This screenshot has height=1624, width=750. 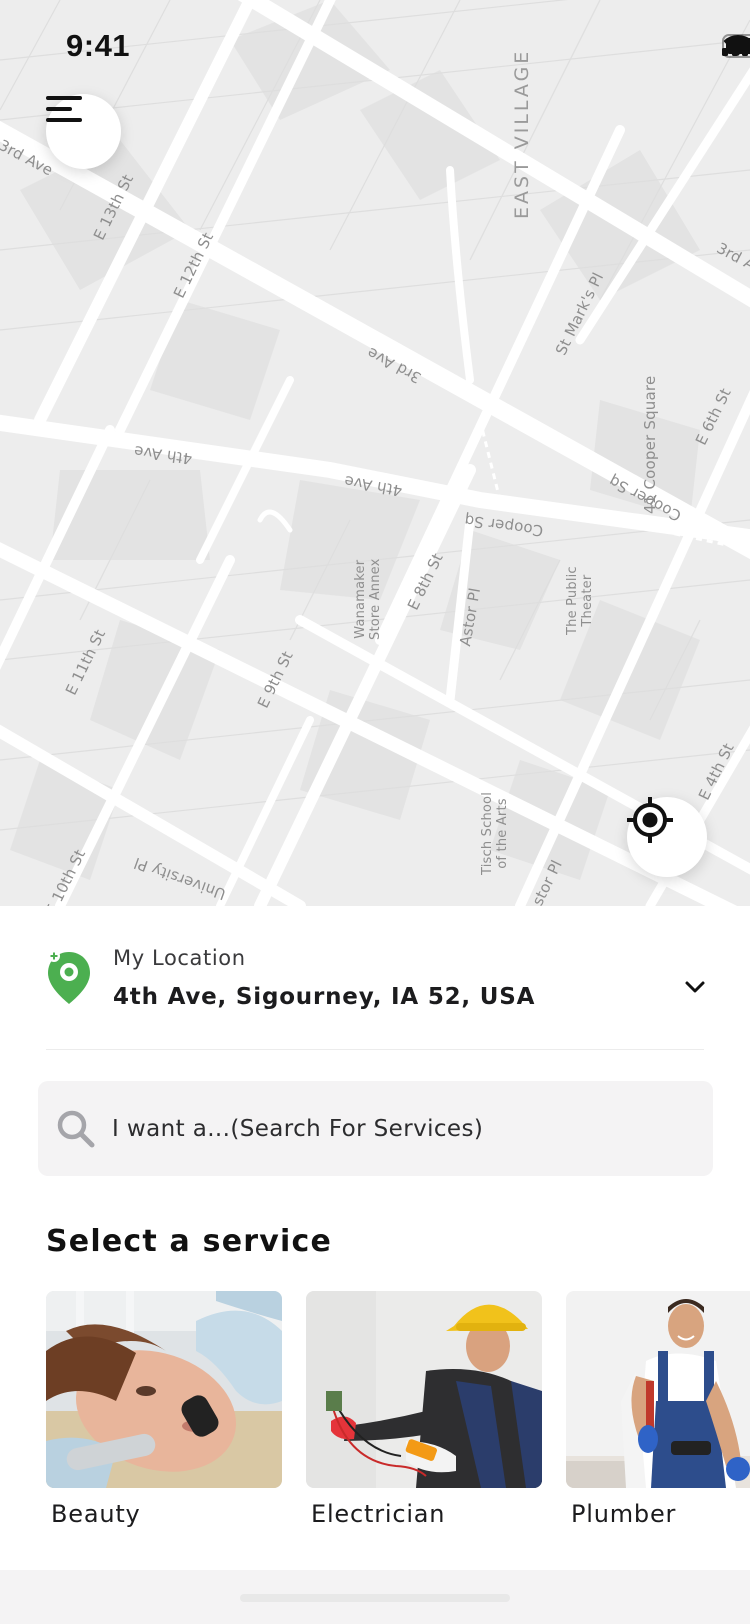 I want to click on map-label-tisch: Tisch School of the Arts, so click(x=495, y=833).